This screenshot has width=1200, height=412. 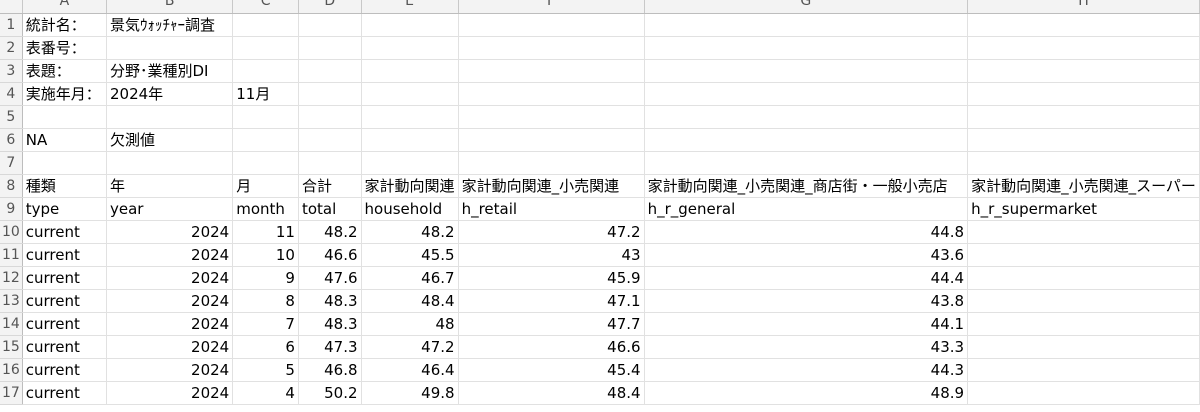 I want to click on cell: 47.6, so click(x=330, y=278).